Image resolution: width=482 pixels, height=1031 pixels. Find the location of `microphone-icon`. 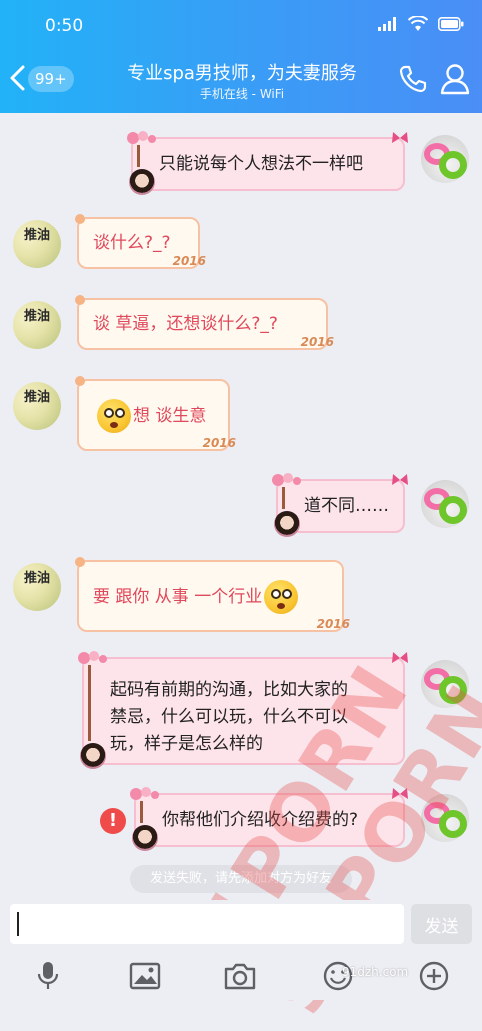

microphone-icon is located at coordinates (48, 976).